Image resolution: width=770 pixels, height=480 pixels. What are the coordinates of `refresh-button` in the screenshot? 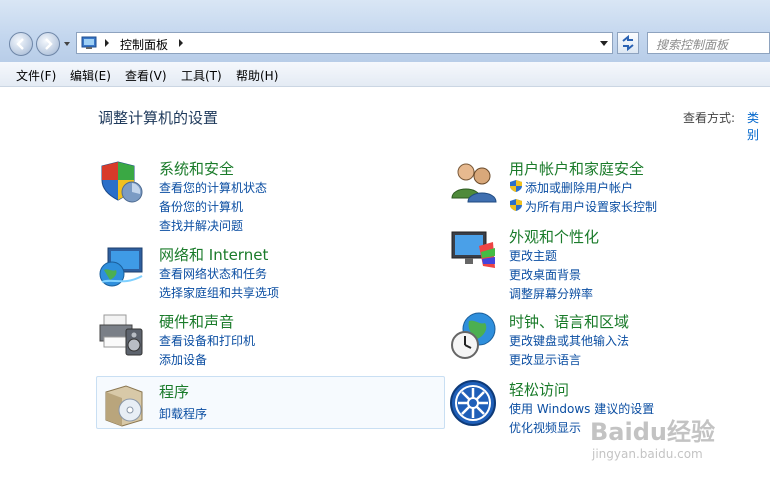 It's located at (628, 43).